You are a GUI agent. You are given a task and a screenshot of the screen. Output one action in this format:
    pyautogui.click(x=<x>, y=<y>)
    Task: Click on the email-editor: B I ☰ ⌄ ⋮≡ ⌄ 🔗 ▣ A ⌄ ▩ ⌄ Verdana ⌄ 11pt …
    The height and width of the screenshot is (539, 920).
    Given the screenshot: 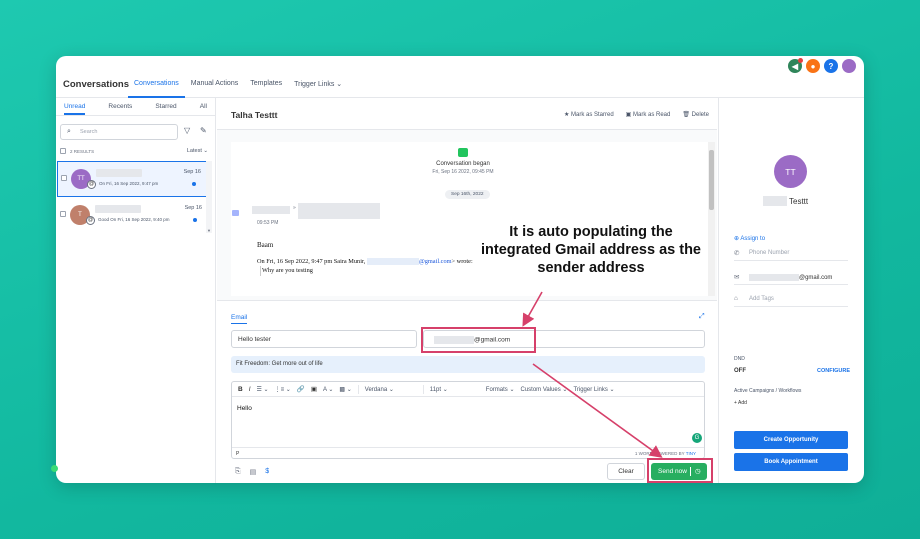 What is the action you would take?
    pyautogui.click(x=468, y=420)
    